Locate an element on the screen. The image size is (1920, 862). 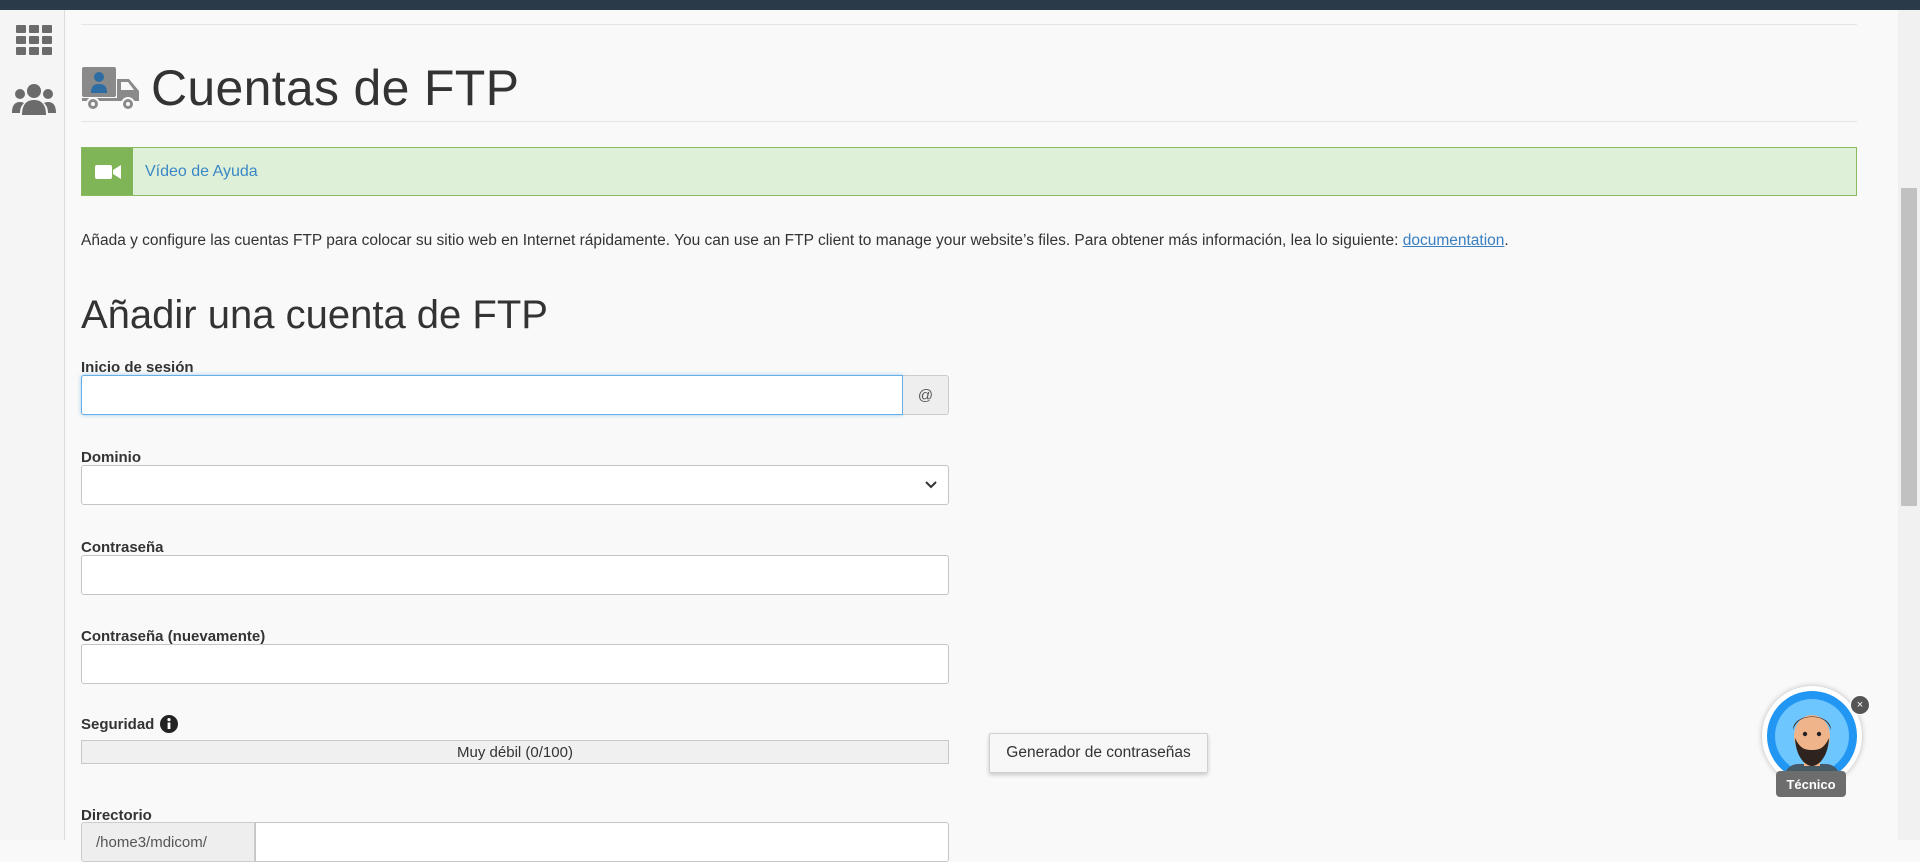
chevron-down-icon is located at coordinates (931, 485).